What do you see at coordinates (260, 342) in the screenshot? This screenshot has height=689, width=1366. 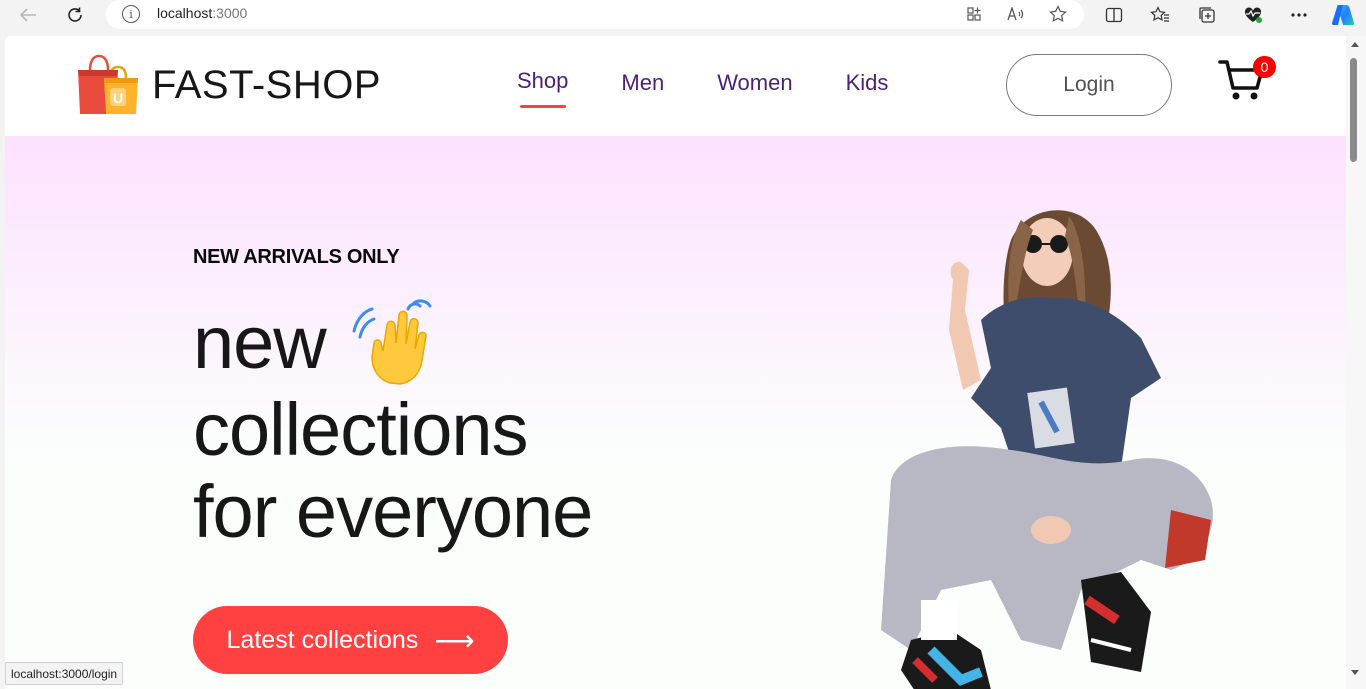 I see `hero-line-1-text: new` at bounding box center [260, 342].